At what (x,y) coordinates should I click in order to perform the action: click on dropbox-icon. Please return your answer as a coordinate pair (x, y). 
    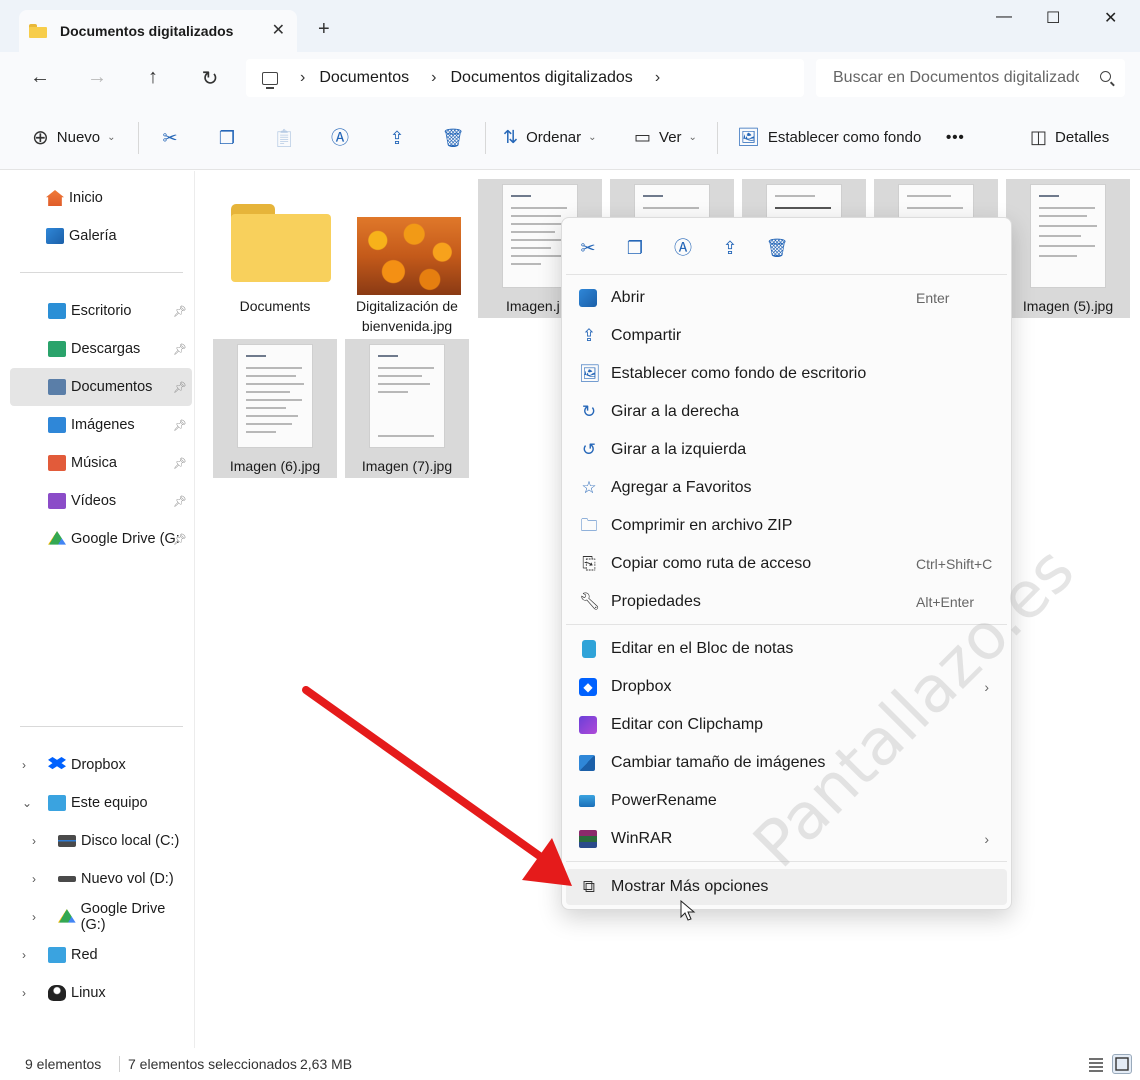
    Looking at the image, I should click on (57, 763).